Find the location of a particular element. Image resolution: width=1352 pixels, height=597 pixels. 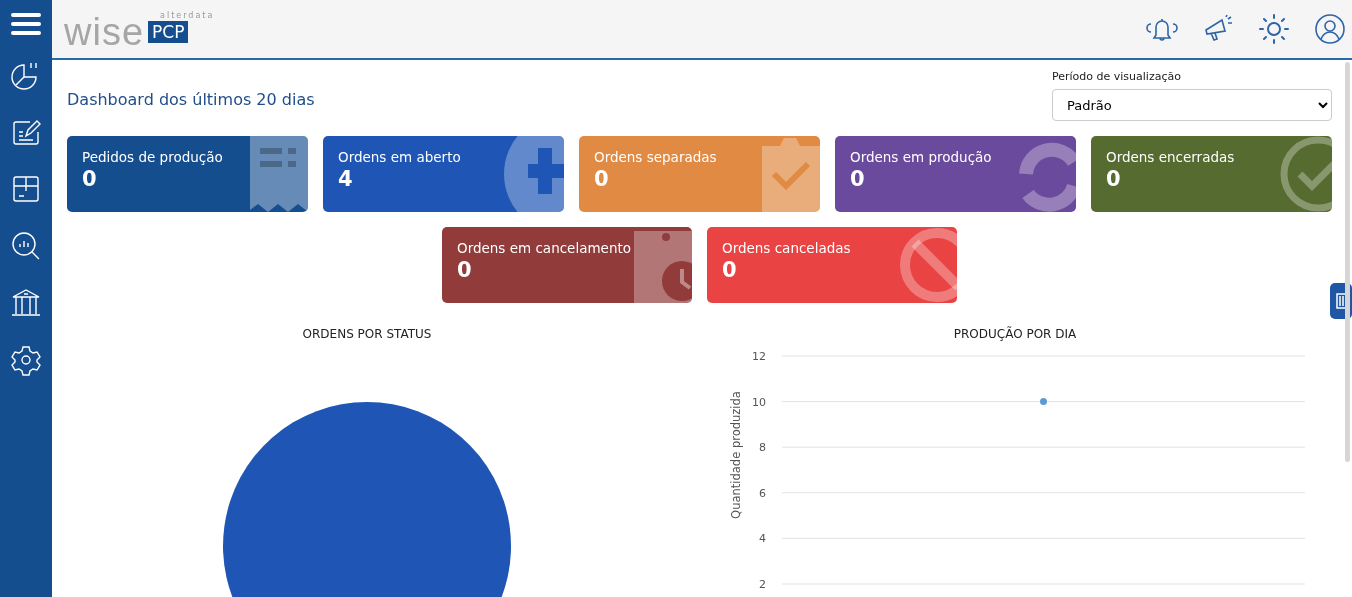

period-label: Período de visualização is located at coordinates (1117, 76).